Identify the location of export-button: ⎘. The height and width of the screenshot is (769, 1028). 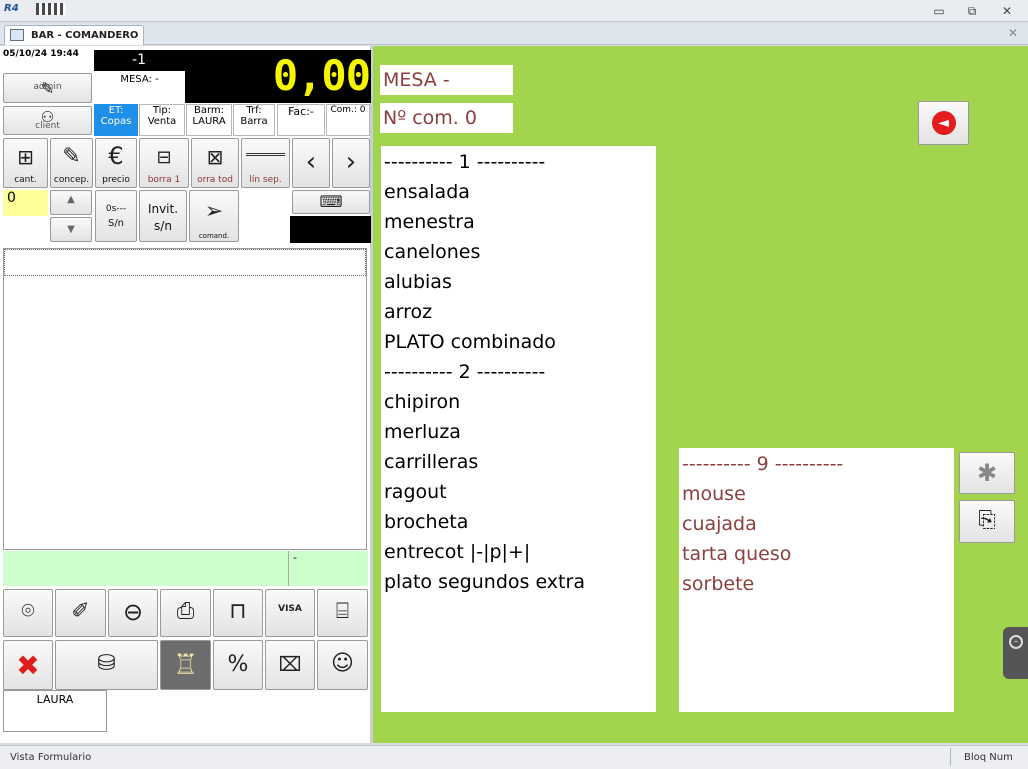
(987, 521).